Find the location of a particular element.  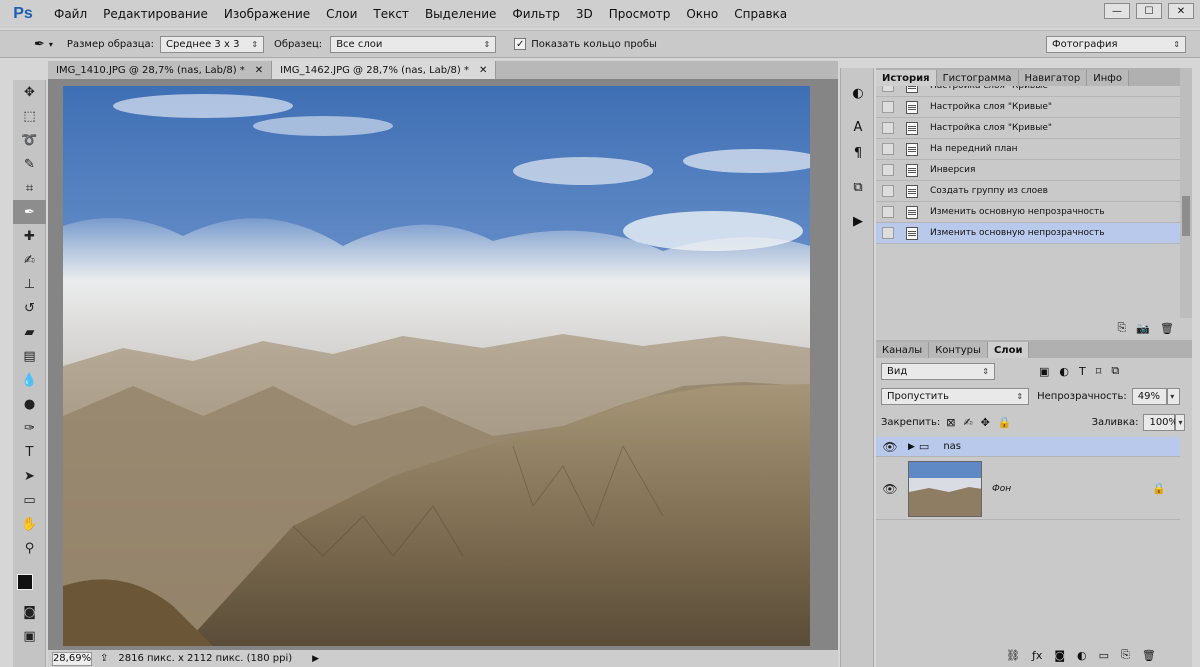

fill-dropdown: ▾ is located at coordinates (1180, 422).